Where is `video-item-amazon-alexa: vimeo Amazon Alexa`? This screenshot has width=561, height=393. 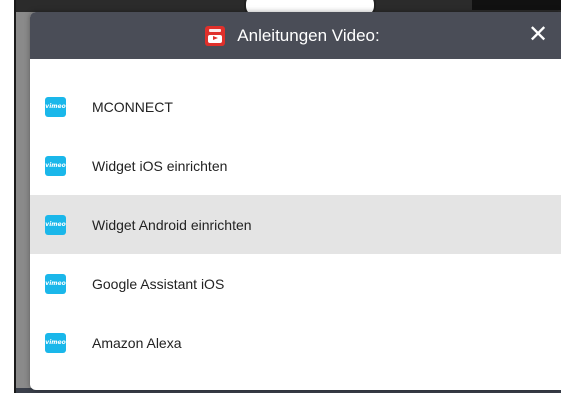
video-item-amazon-alexa: vimeo Amazon Alexa is located at coordinates (295, 342).